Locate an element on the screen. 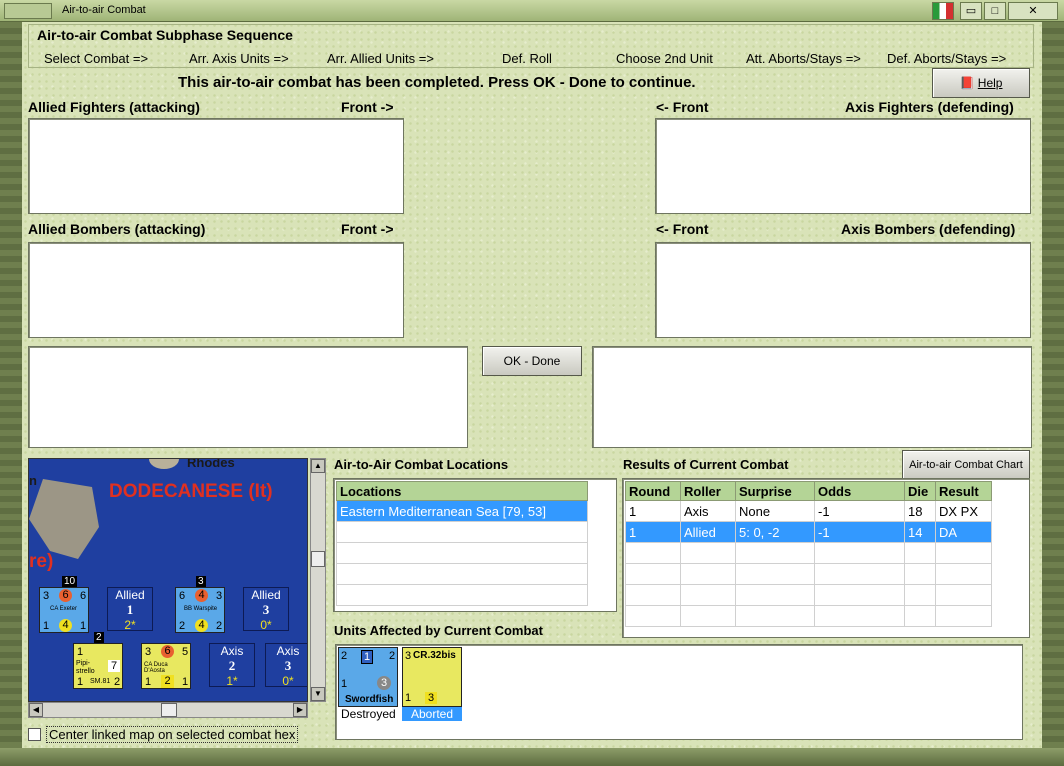  ok-done-button: OK - Done is located at coordinates (532, 361).